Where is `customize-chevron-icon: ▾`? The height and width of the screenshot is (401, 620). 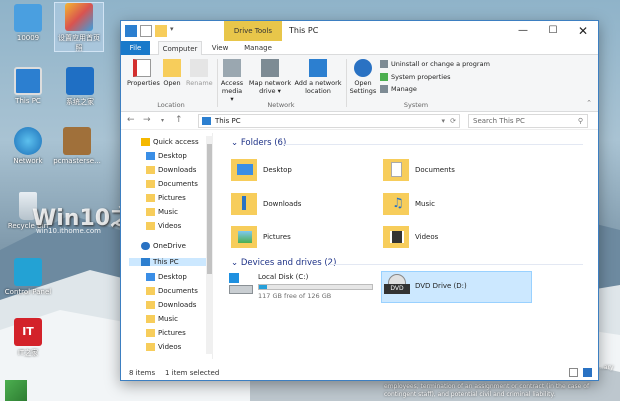 customize-chevron-icon: ▾ is located at coordinates (176, 31).